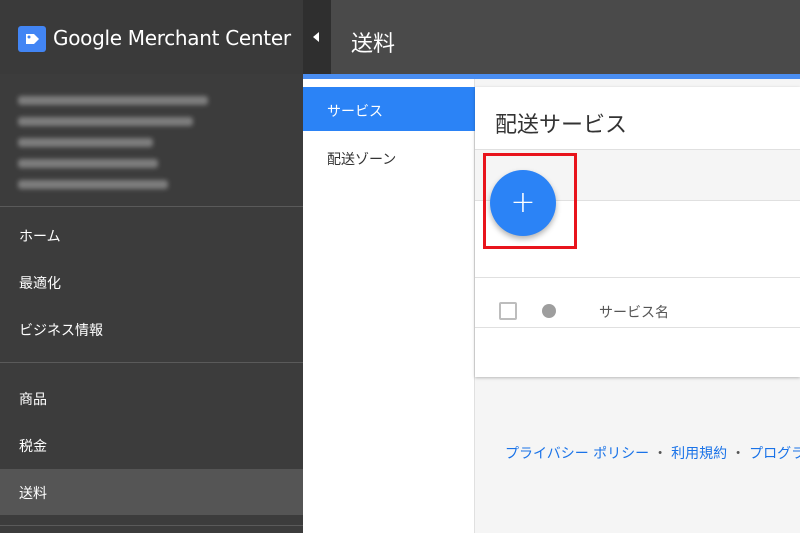  What do you see at coordinates (508, 311) in the screenshot?
I see `select-all-checkbox` at bounding box center [508, 311].